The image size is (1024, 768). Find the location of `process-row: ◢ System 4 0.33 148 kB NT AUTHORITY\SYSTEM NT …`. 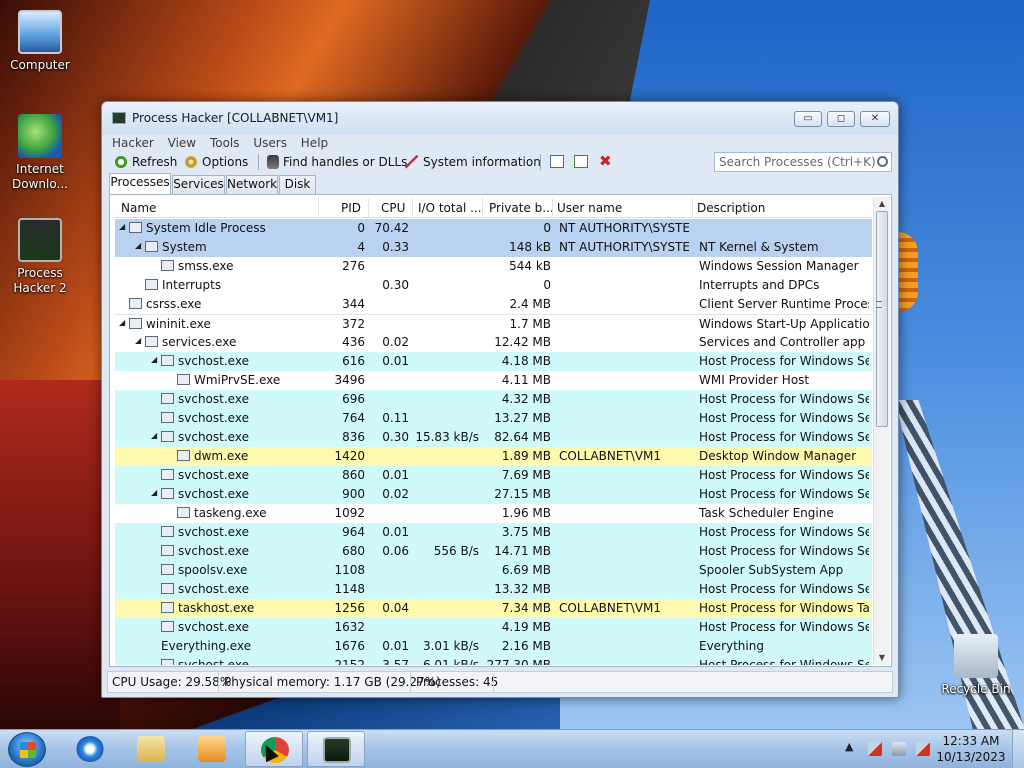

process-row: ◢ System 4 0.33 148 kB NT AUTHORITY\SYSTEM NT … is located at coordinates (493, 247).